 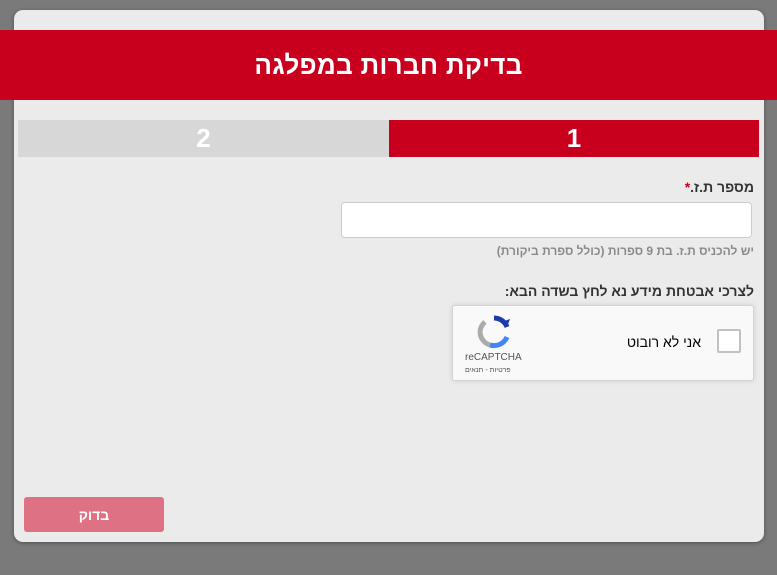 What do you see at coordinates (729, 341) in the screenshot?
I see `recaptcha-checkbox` at bounding box center [729, 341].